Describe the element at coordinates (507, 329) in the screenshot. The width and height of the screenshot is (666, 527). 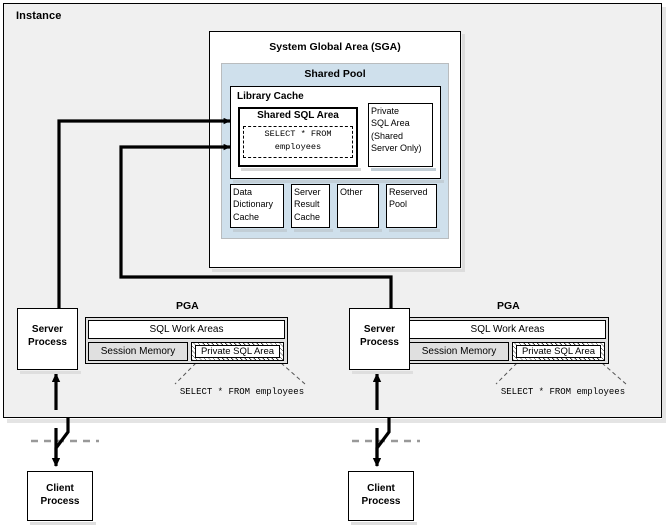
I see `sql-work-areas-right: SQL Work Areas` at that location.